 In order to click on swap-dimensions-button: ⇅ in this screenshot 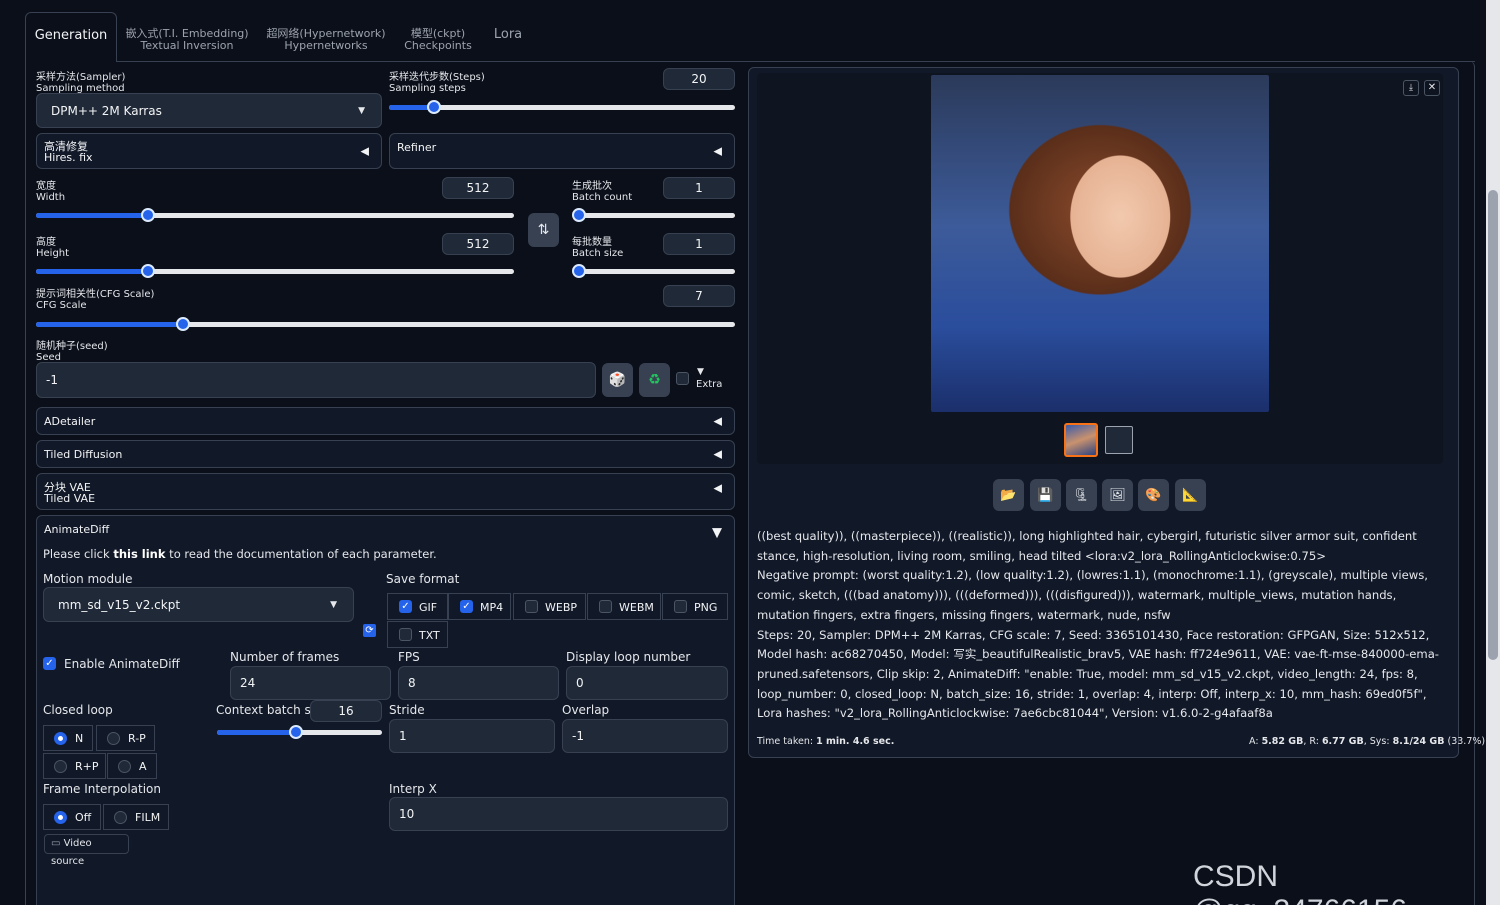, I will do `click(543, 230)`.